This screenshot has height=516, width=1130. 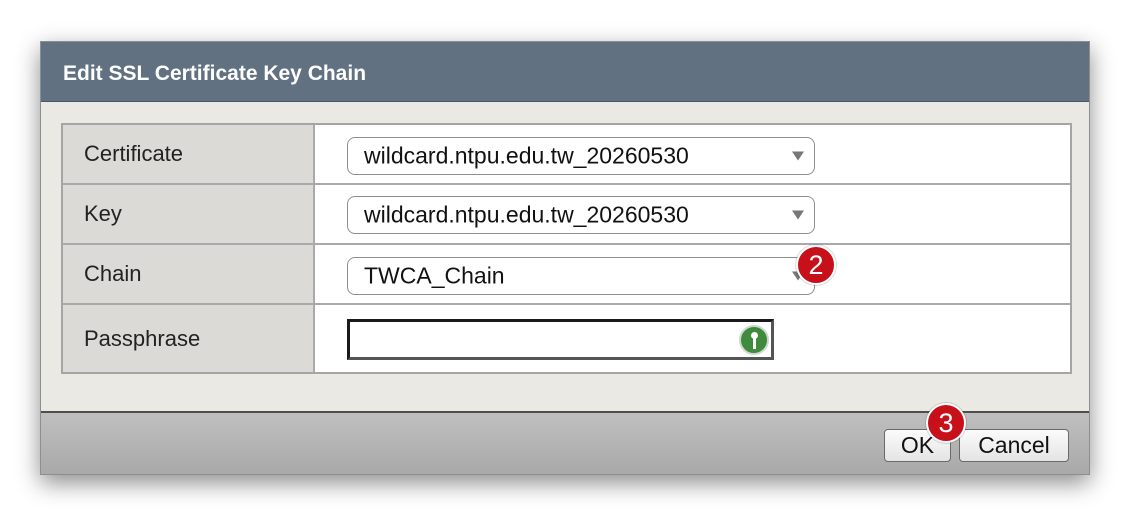 What do you see at coordinates (816, 265) in the screenshot?
I see `step-badge-2: 2` at bounding box center [816, 265].